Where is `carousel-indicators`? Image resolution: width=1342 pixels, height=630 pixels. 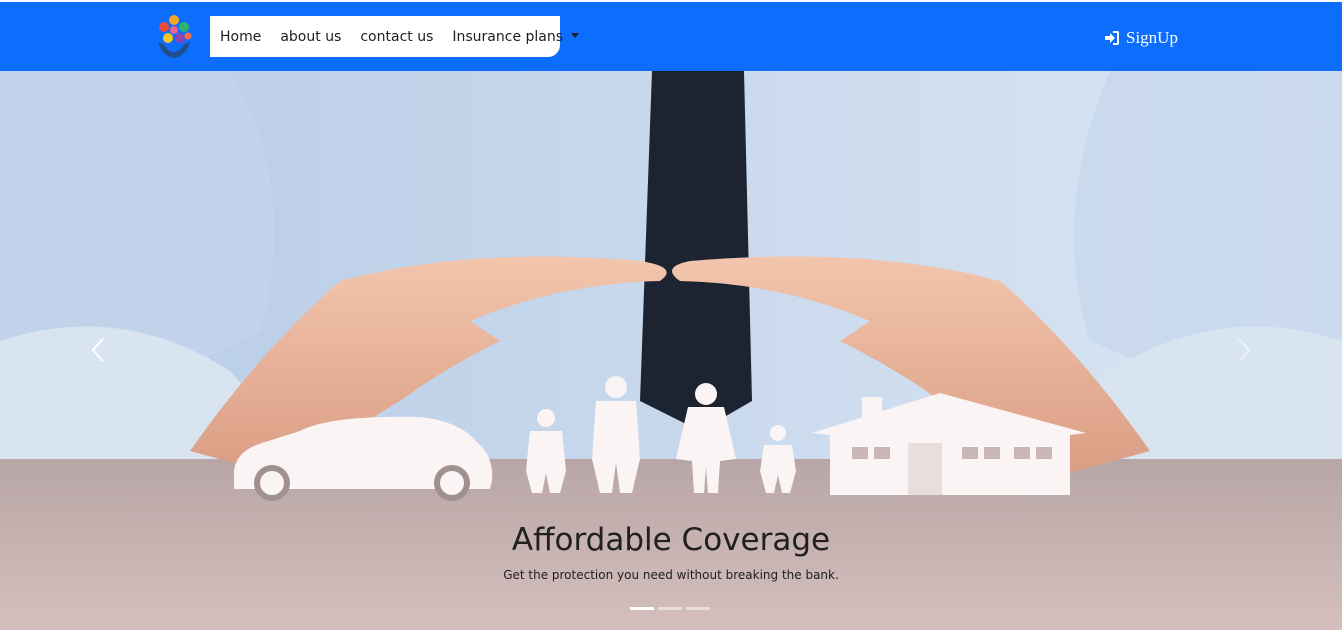
carousel-indicators is located at coordinates (670, 608).